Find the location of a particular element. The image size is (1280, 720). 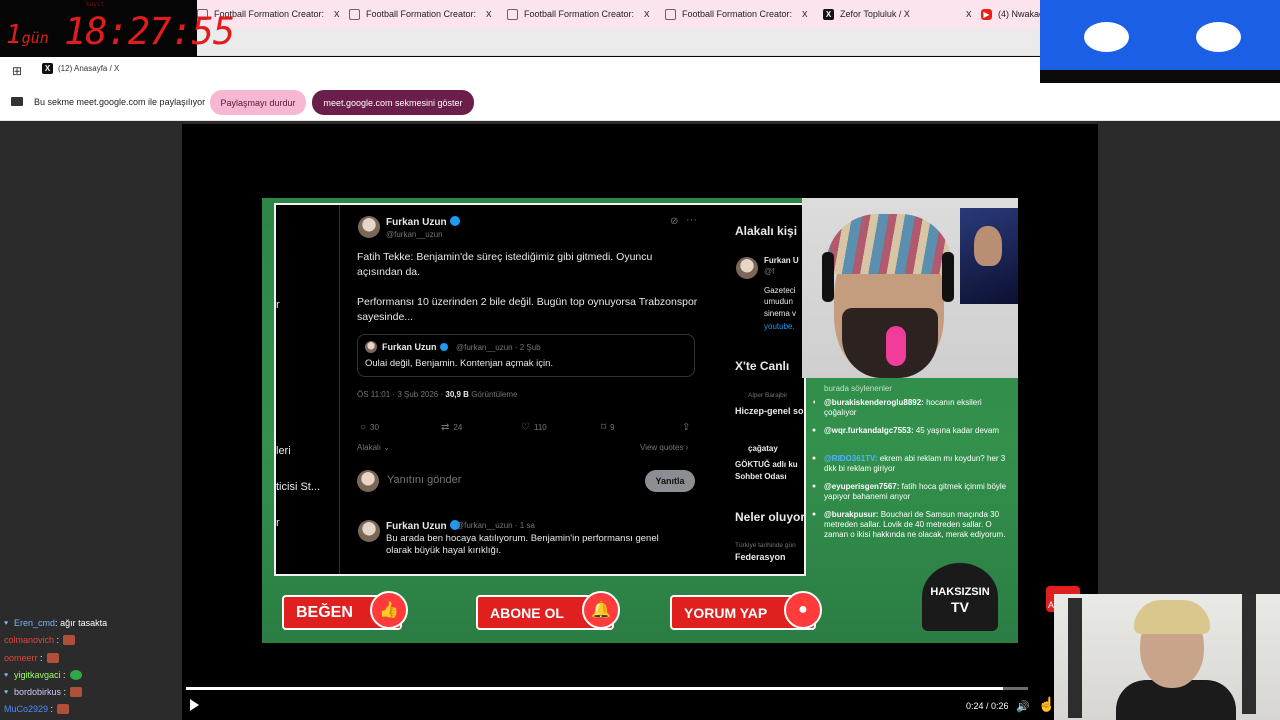

related-link: youtube. is located at coordinates (779, 326).